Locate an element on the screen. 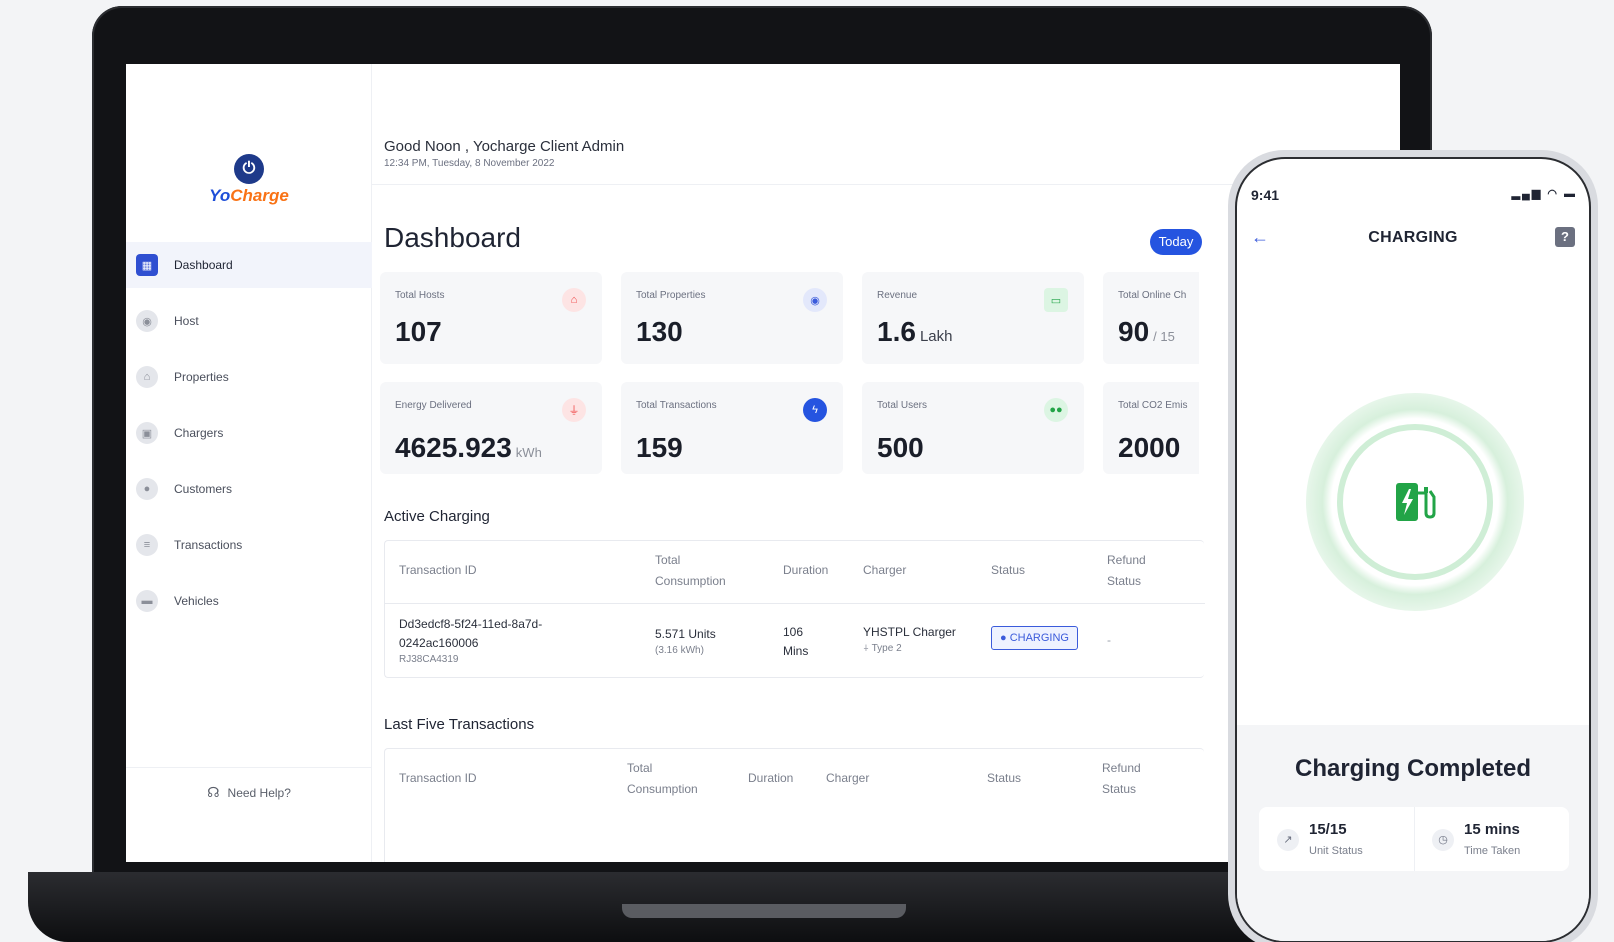  card-value: 159 is located at coordinates (659, 447).